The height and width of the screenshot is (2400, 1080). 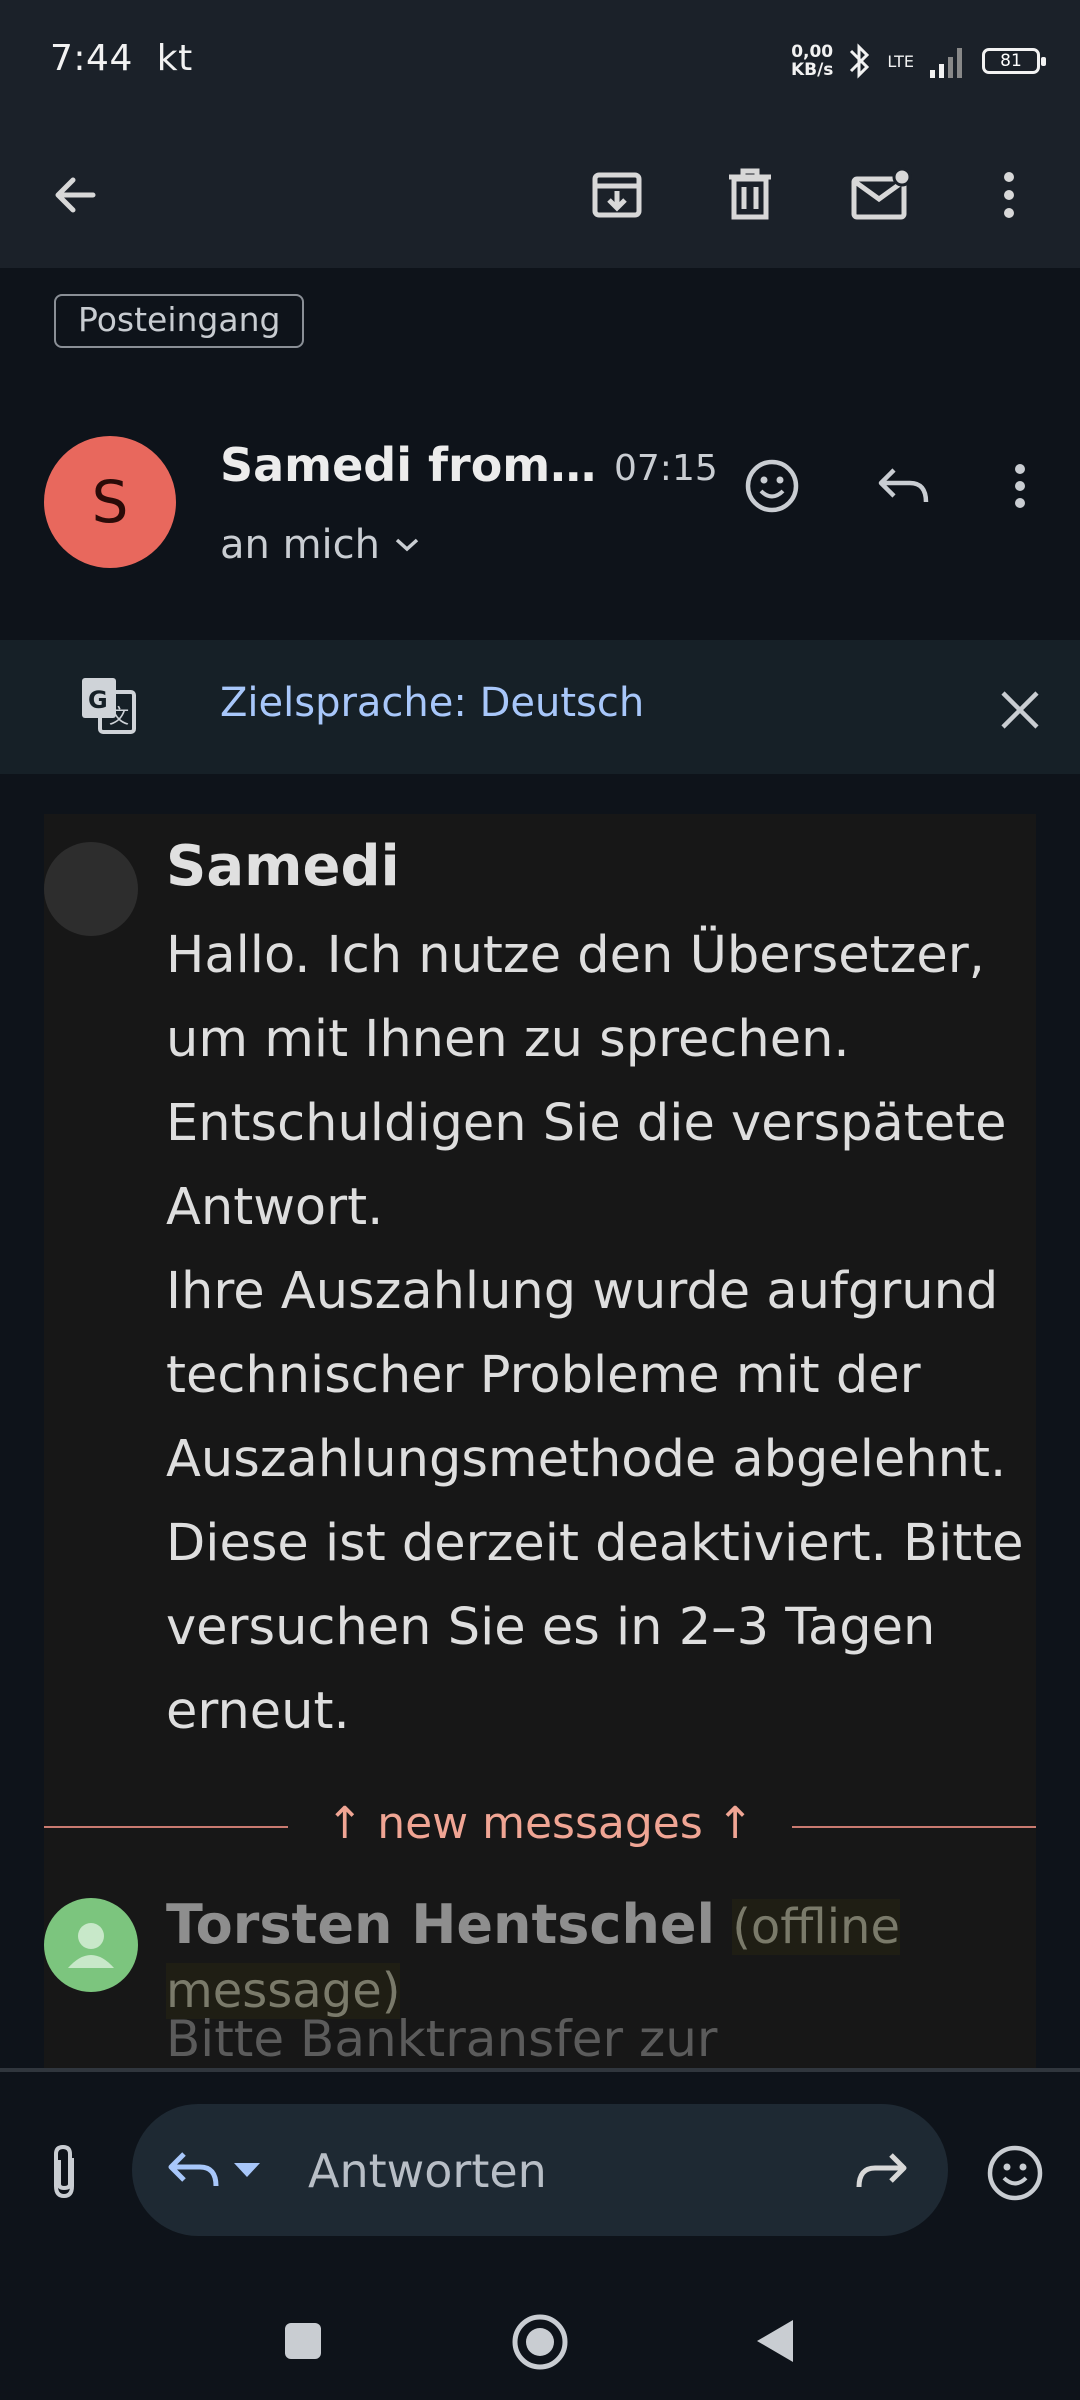 I want to click on forward-button, so click(x=881, y=2171).